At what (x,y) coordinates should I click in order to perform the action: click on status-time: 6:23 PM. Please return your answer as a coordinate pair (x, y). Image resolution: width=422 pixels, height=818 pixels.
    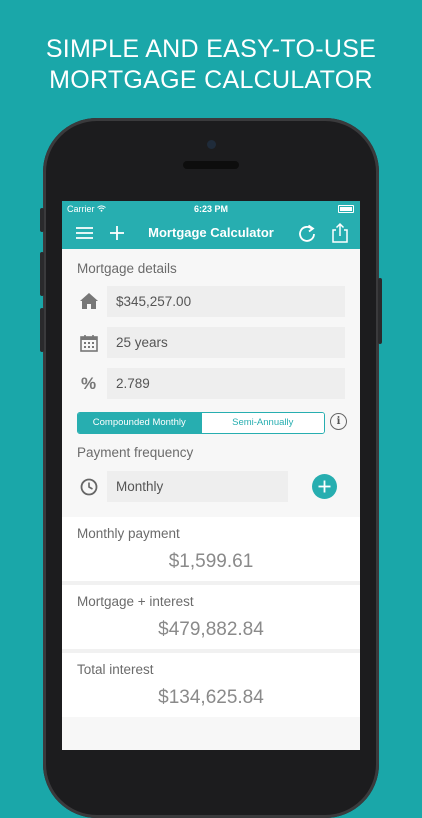
    Looking at the image, I should click on (210, 209).